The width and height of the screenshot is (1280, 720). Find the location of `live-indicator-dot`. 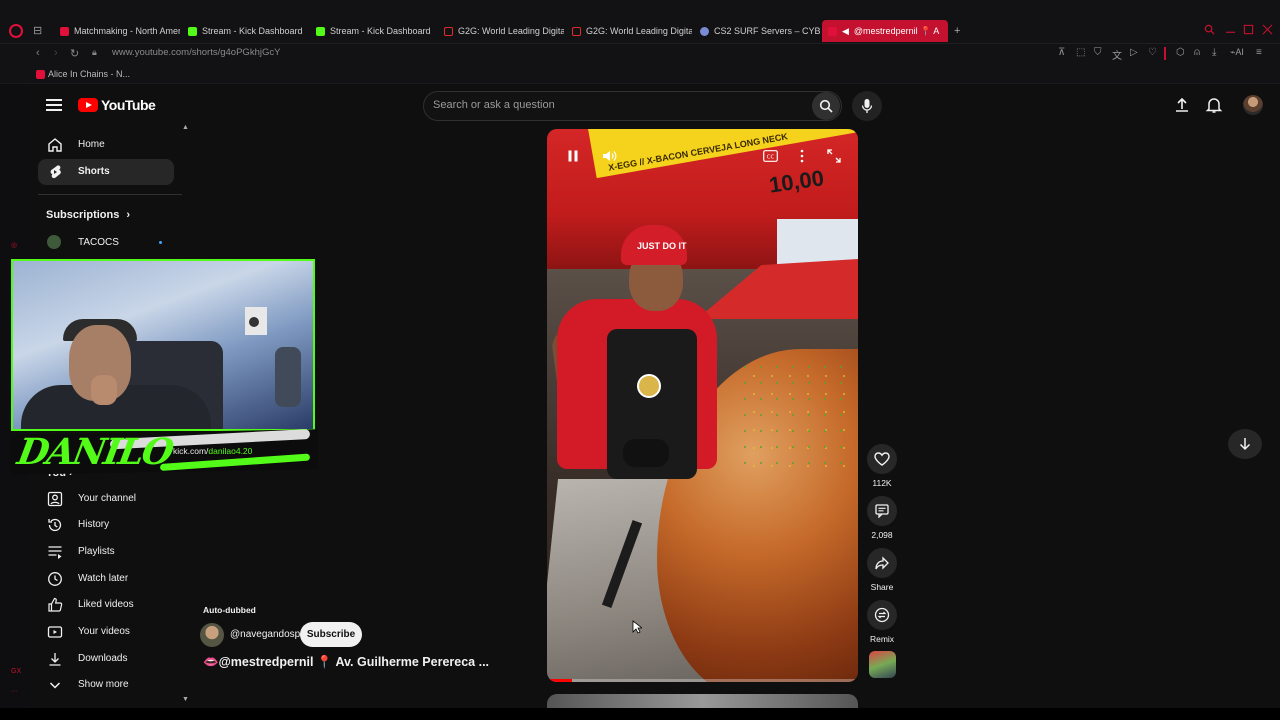

live-indicator-dot is located at coordinates (160, 242).